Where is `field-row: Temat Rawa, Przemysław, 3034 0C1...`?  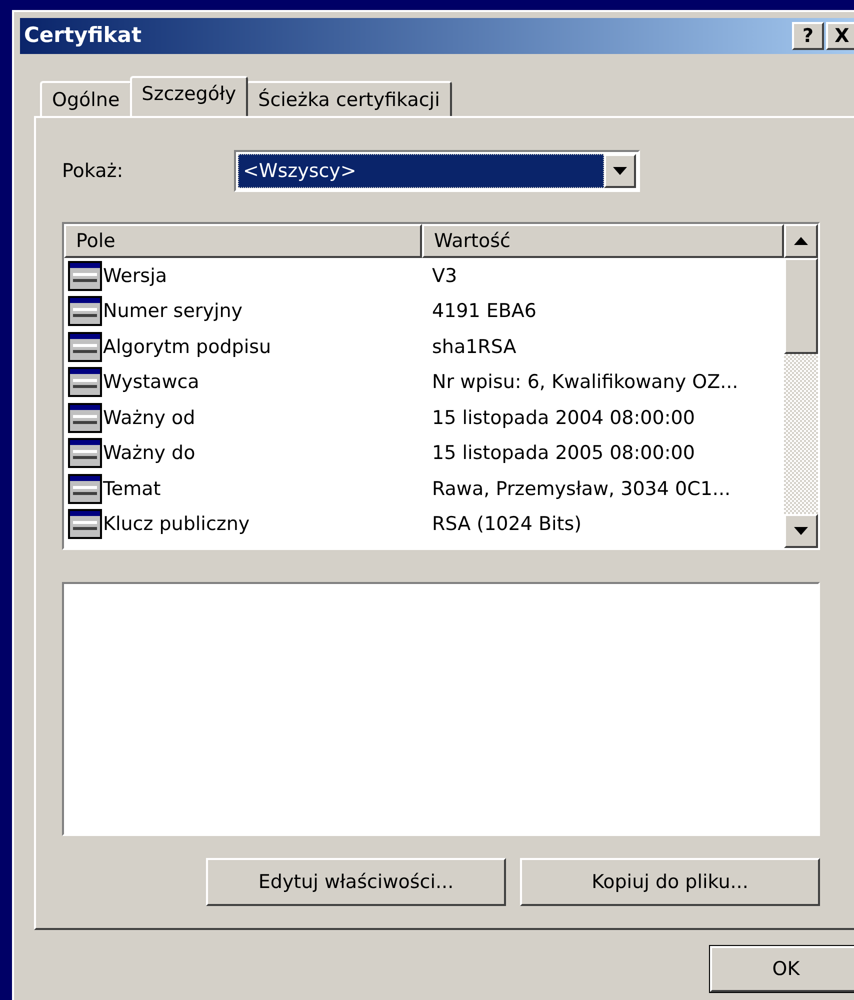 field-row: Temat Rawa, Przemysław, 3034 0C1... is located at coordinates (424, 488).